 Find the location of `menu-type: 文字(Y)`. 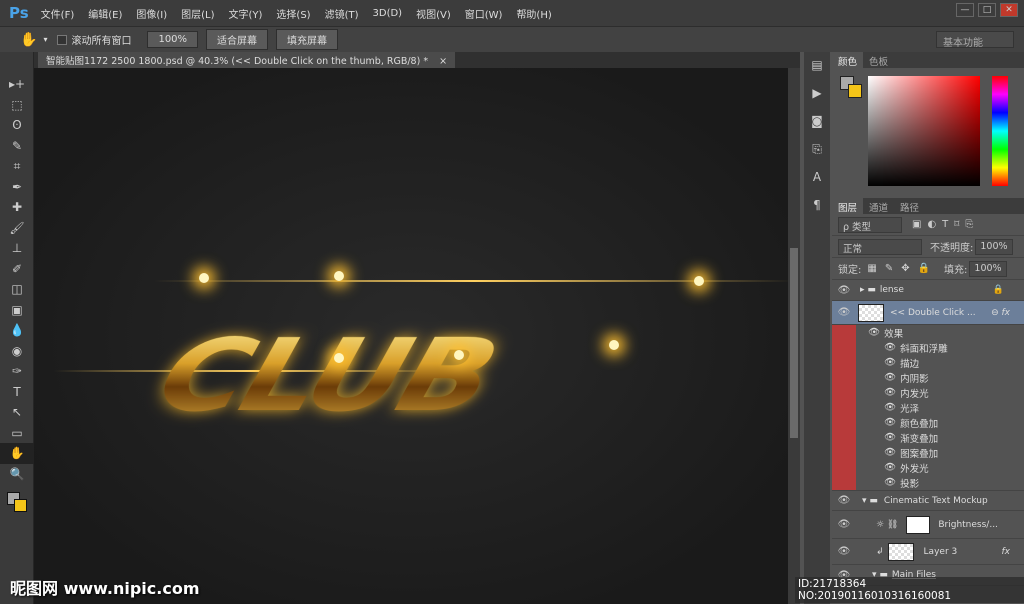

menu-type: 文字(Y) is located at coordinates (246, 13).